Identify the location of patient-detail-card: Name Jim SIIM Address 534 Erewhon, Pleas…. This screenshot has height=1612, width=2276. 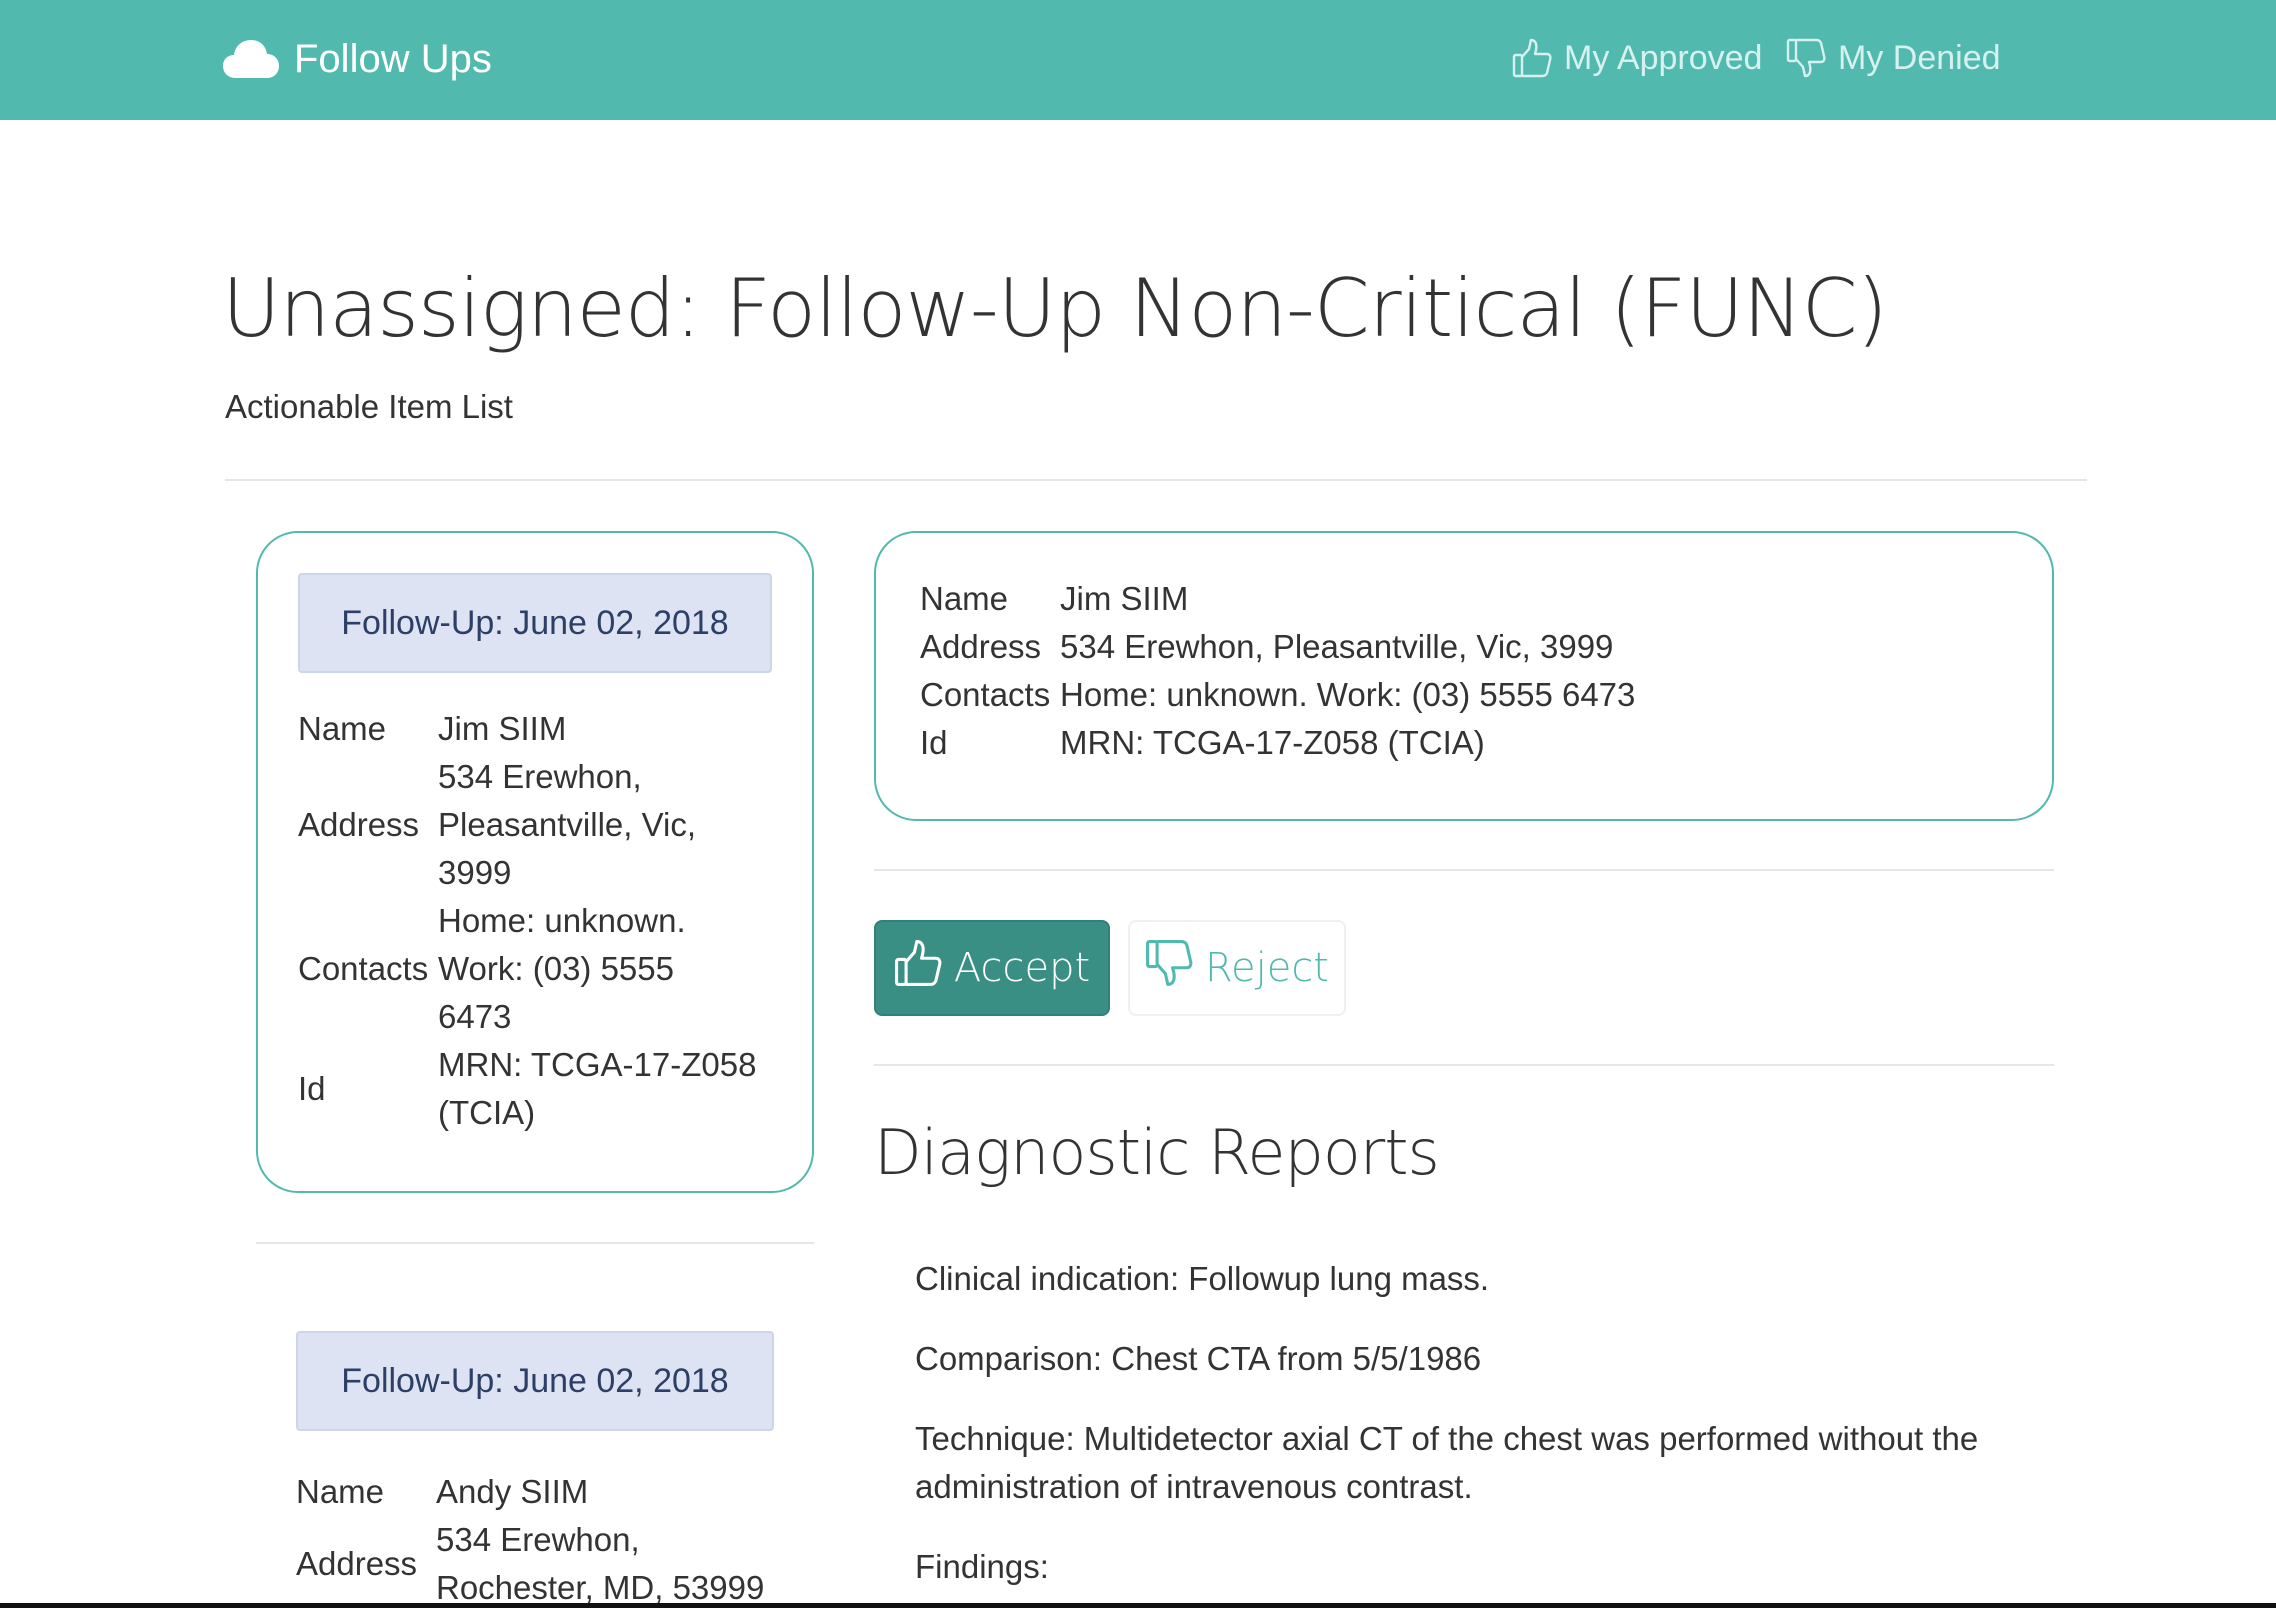
(1464, 676).